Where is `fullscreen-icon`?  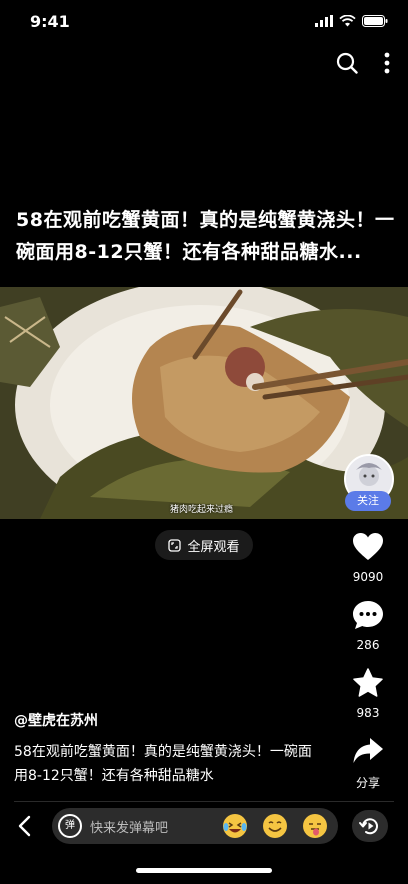
fullscreen-icon is located at coordinates (175, 545).